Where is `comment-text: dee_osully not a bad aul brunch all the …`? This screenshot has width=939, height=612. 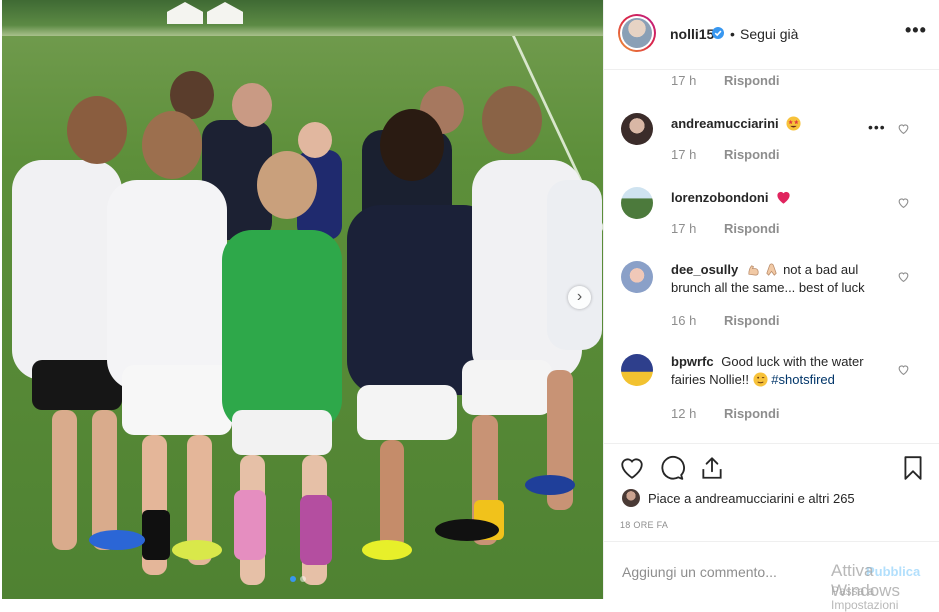
comment-text: dee_osully not a bad aul brunch all the … is located at coordinates (781, 279).